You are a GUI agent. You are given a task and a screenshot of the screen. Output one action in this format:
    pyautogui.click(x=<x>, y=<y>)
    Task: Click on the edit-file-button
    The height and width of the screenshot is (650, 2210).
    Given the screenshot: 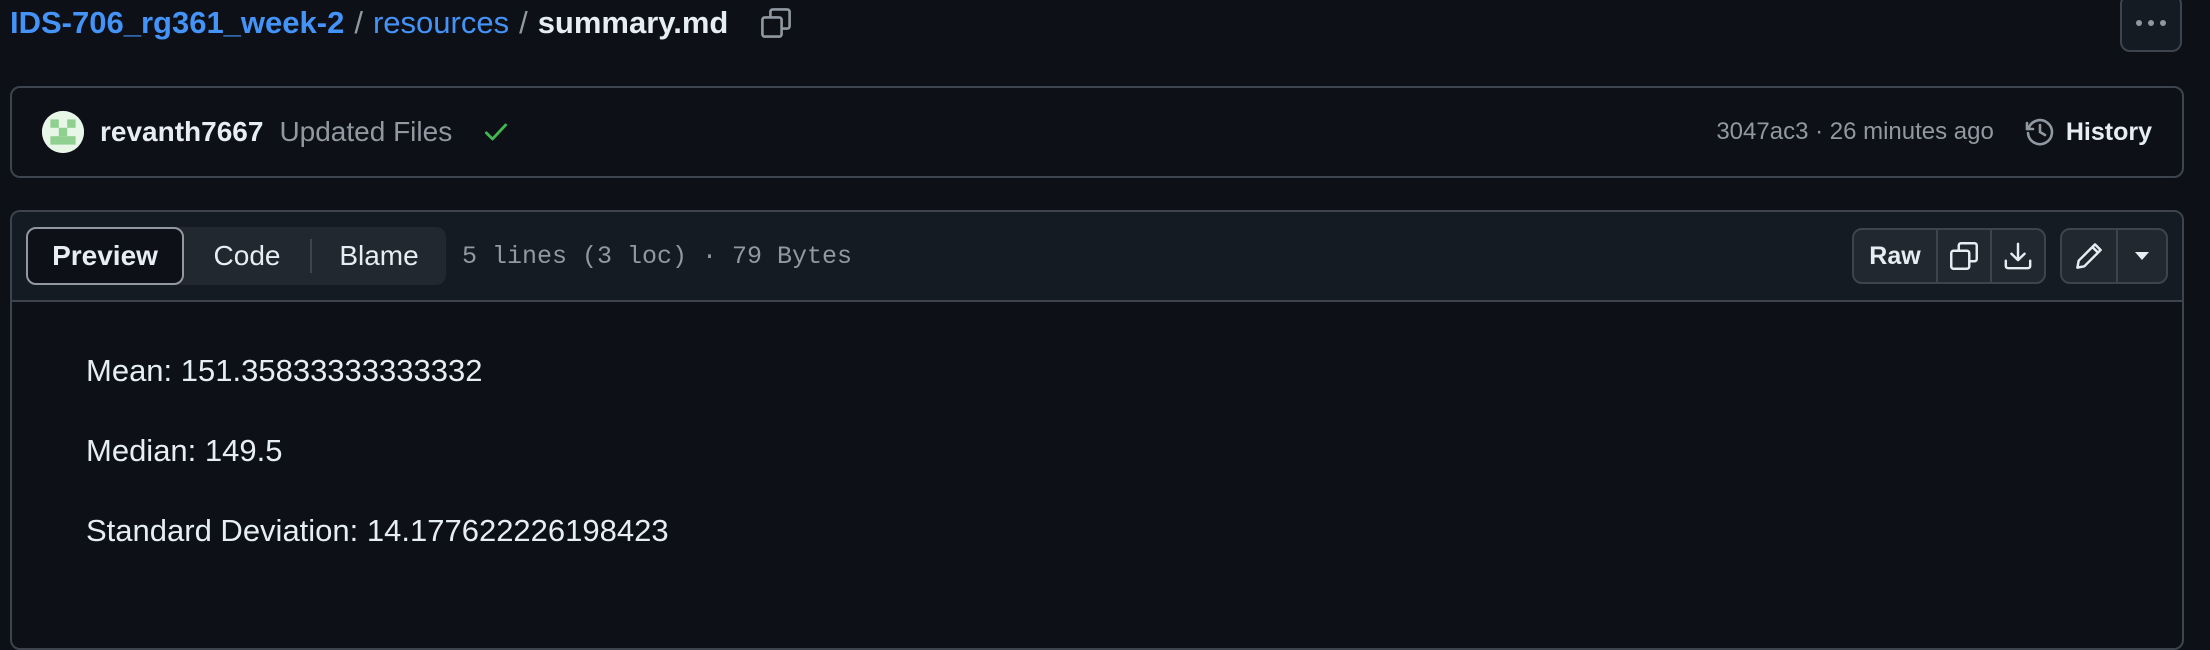 What is the action you would take?
    pyautogui.click(x=2089, y=256)
    